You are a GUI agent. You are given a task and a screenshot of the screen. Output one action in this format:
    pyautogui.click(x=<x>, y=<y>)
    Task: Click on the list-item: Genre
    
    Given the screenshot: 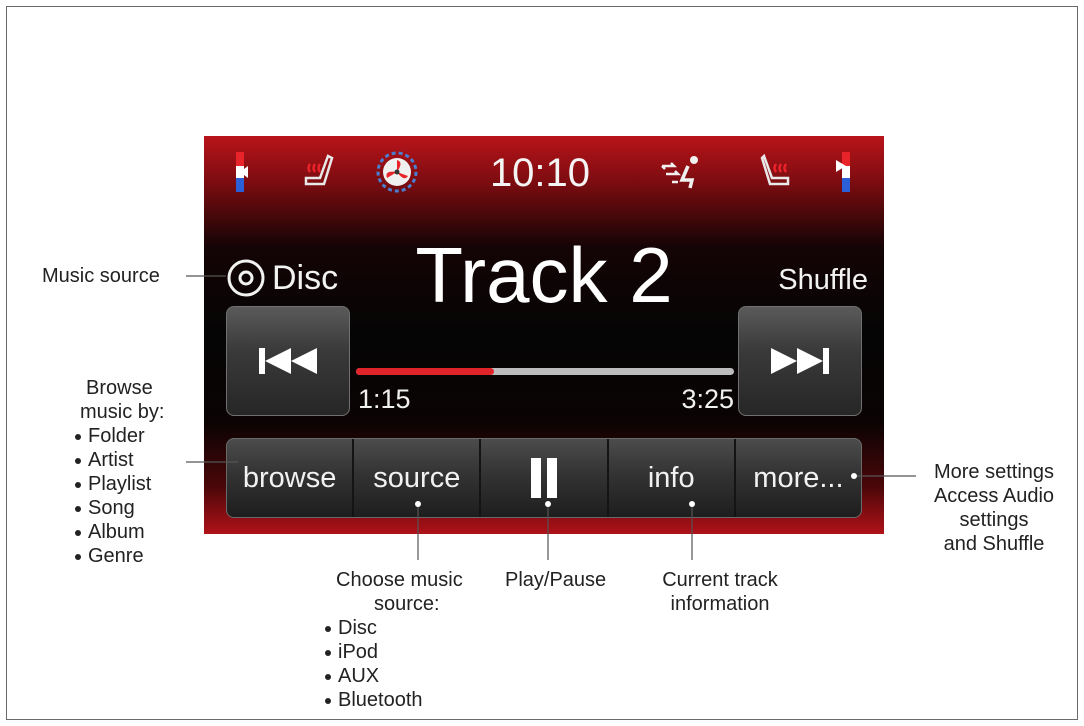 What is the action you would take?
    pyautogui.click(x=118, y=556)
    